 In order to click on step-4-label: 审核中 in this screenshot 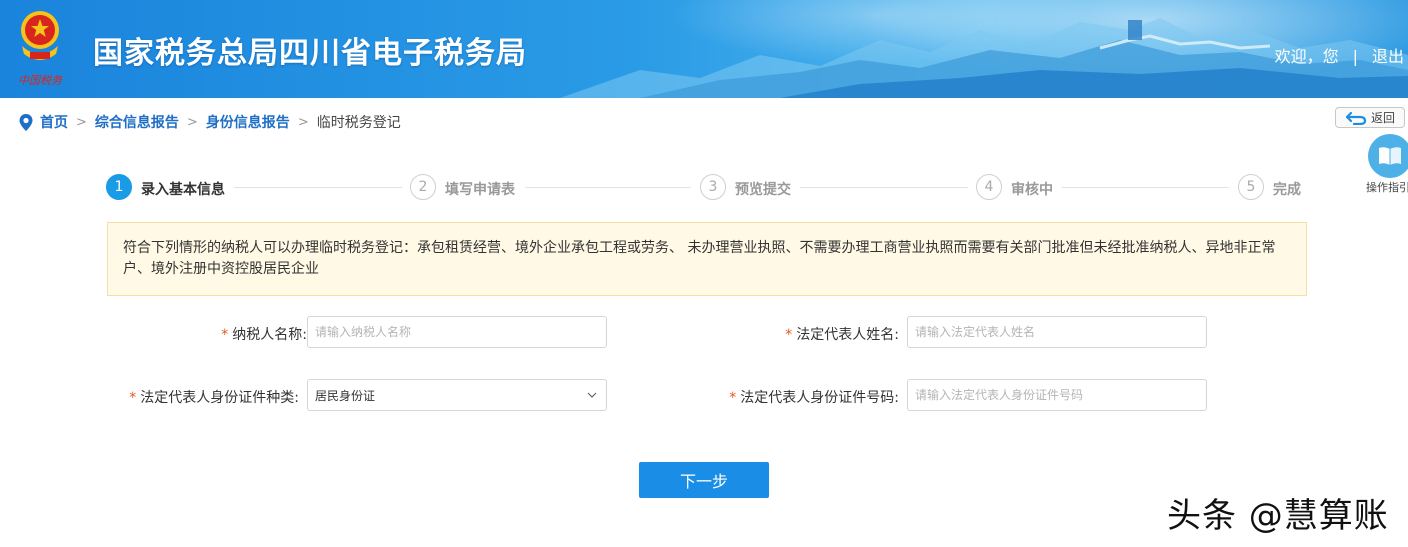, I will do `click(1032, 190)`.